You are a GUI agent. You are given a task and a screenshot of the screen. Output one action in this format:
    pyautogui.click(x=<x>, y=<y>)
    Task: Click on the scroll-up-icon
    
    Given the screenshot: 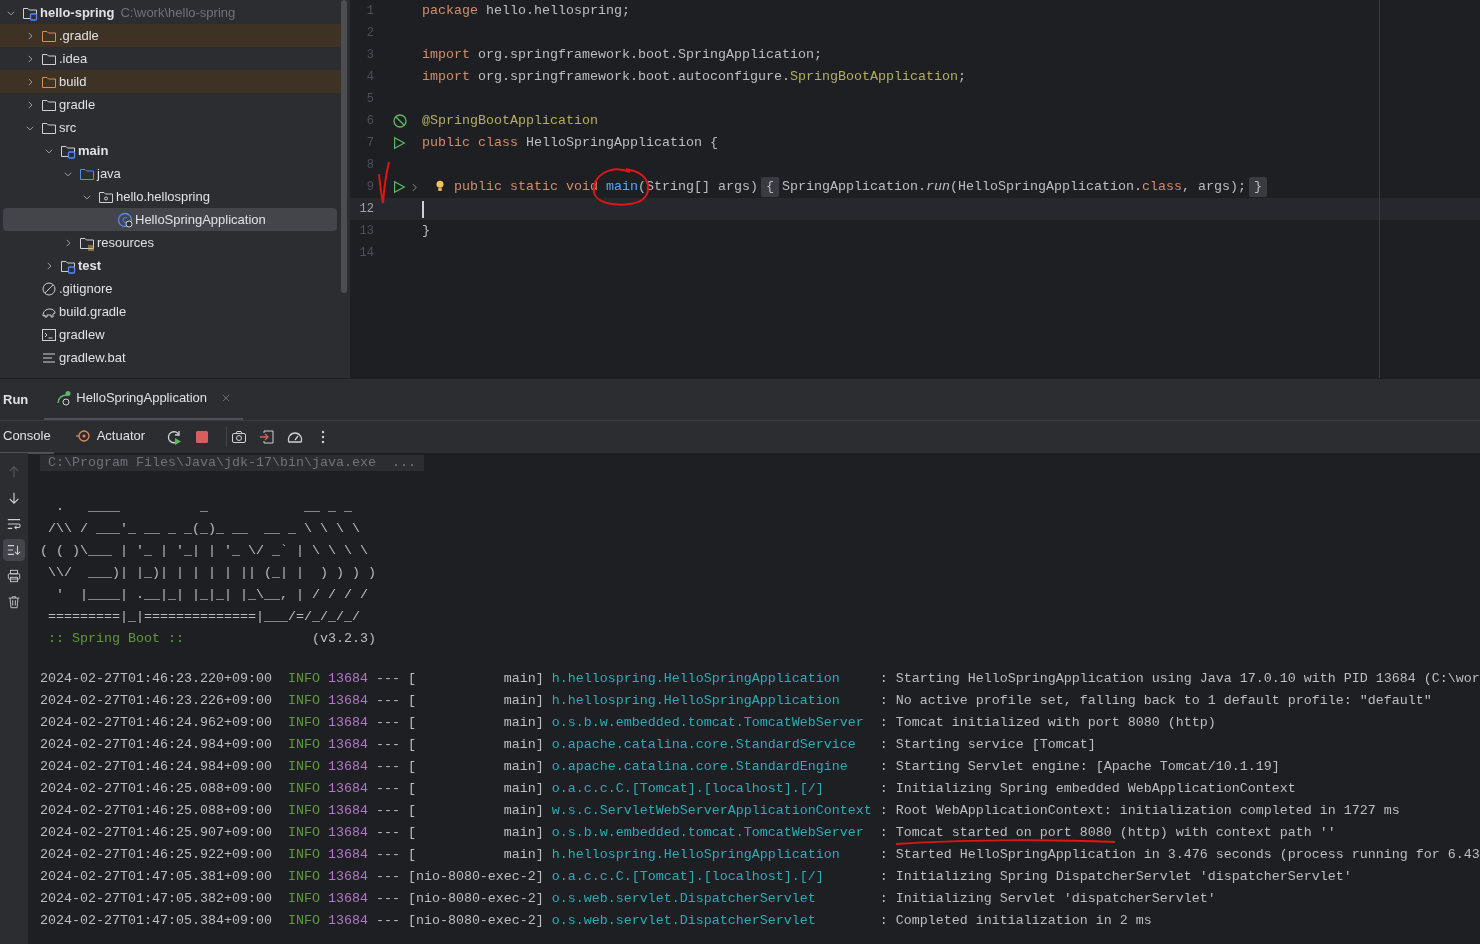 What is the action you would take?
    pyautogui.click(x=14, y=472)
    